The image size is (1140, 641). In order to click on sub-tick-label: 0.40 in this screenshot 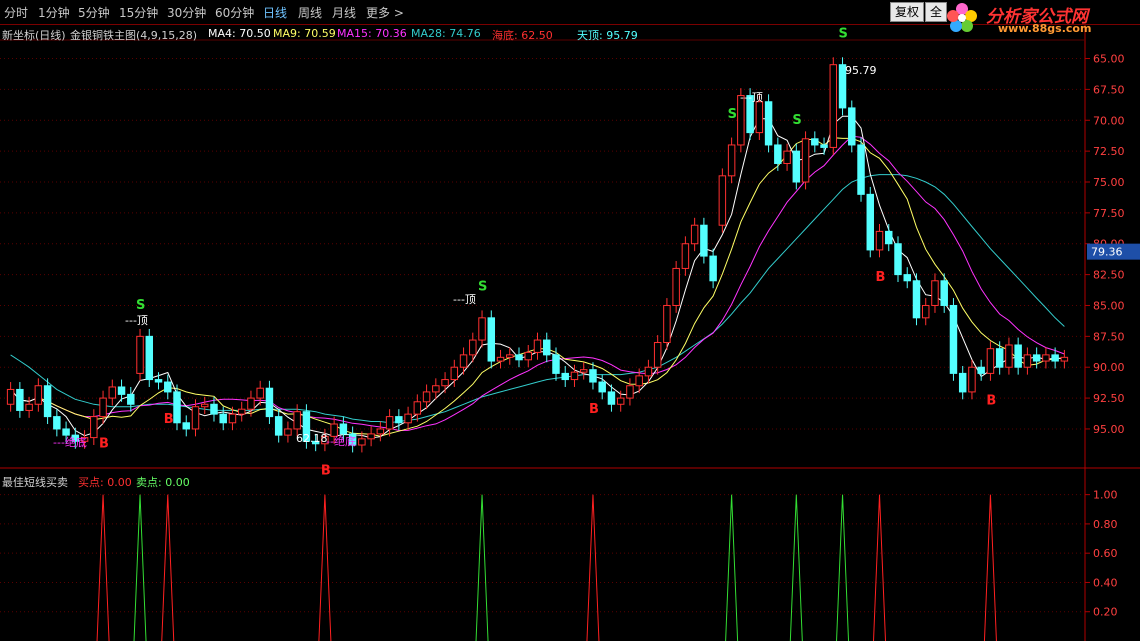, I will do `click(1105, 582)`.